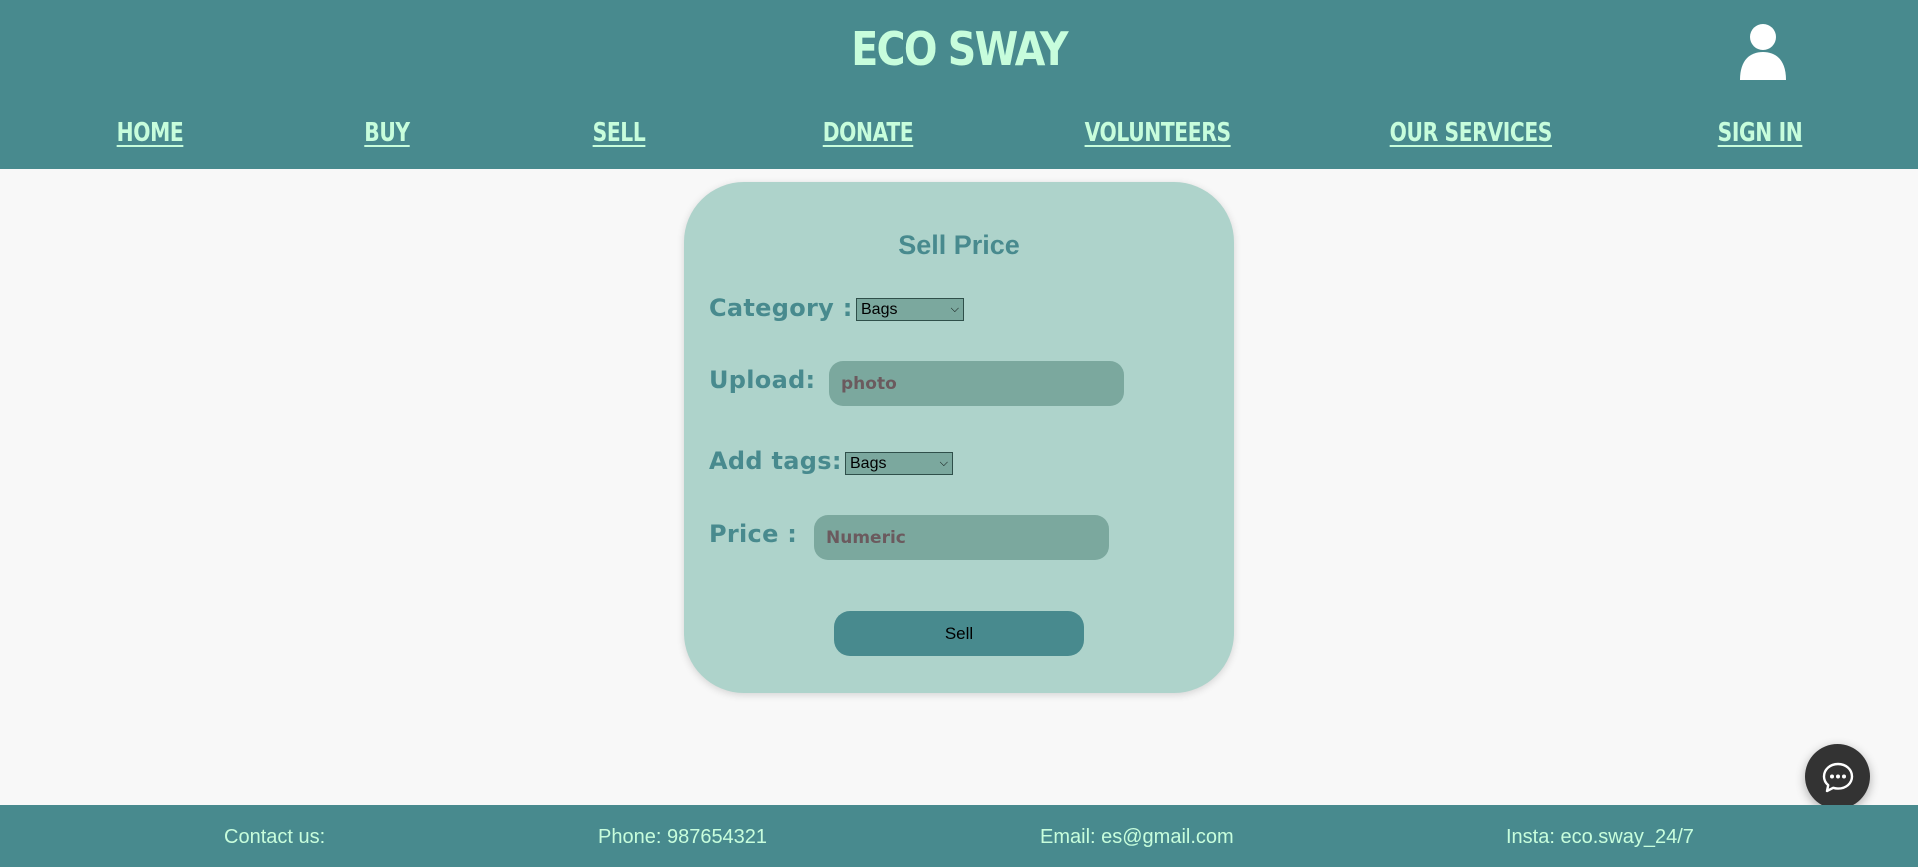  Describe the element at coordinates (1600, 837) in the screenshot. I see `footer-insta: Insta: eco.sway_24/7` at that location.